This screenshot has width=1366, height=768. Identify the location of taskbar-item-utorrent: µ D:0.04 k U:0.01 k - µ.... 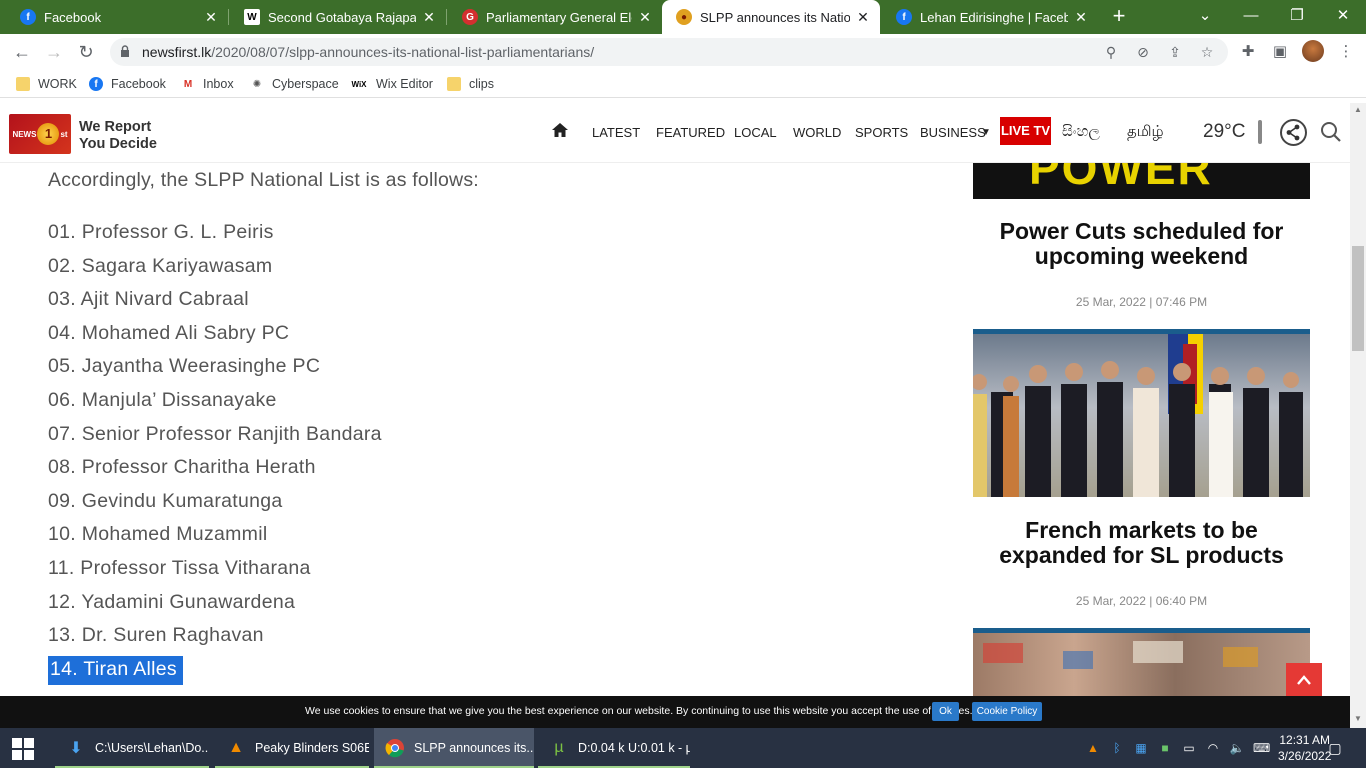
(614, 748).